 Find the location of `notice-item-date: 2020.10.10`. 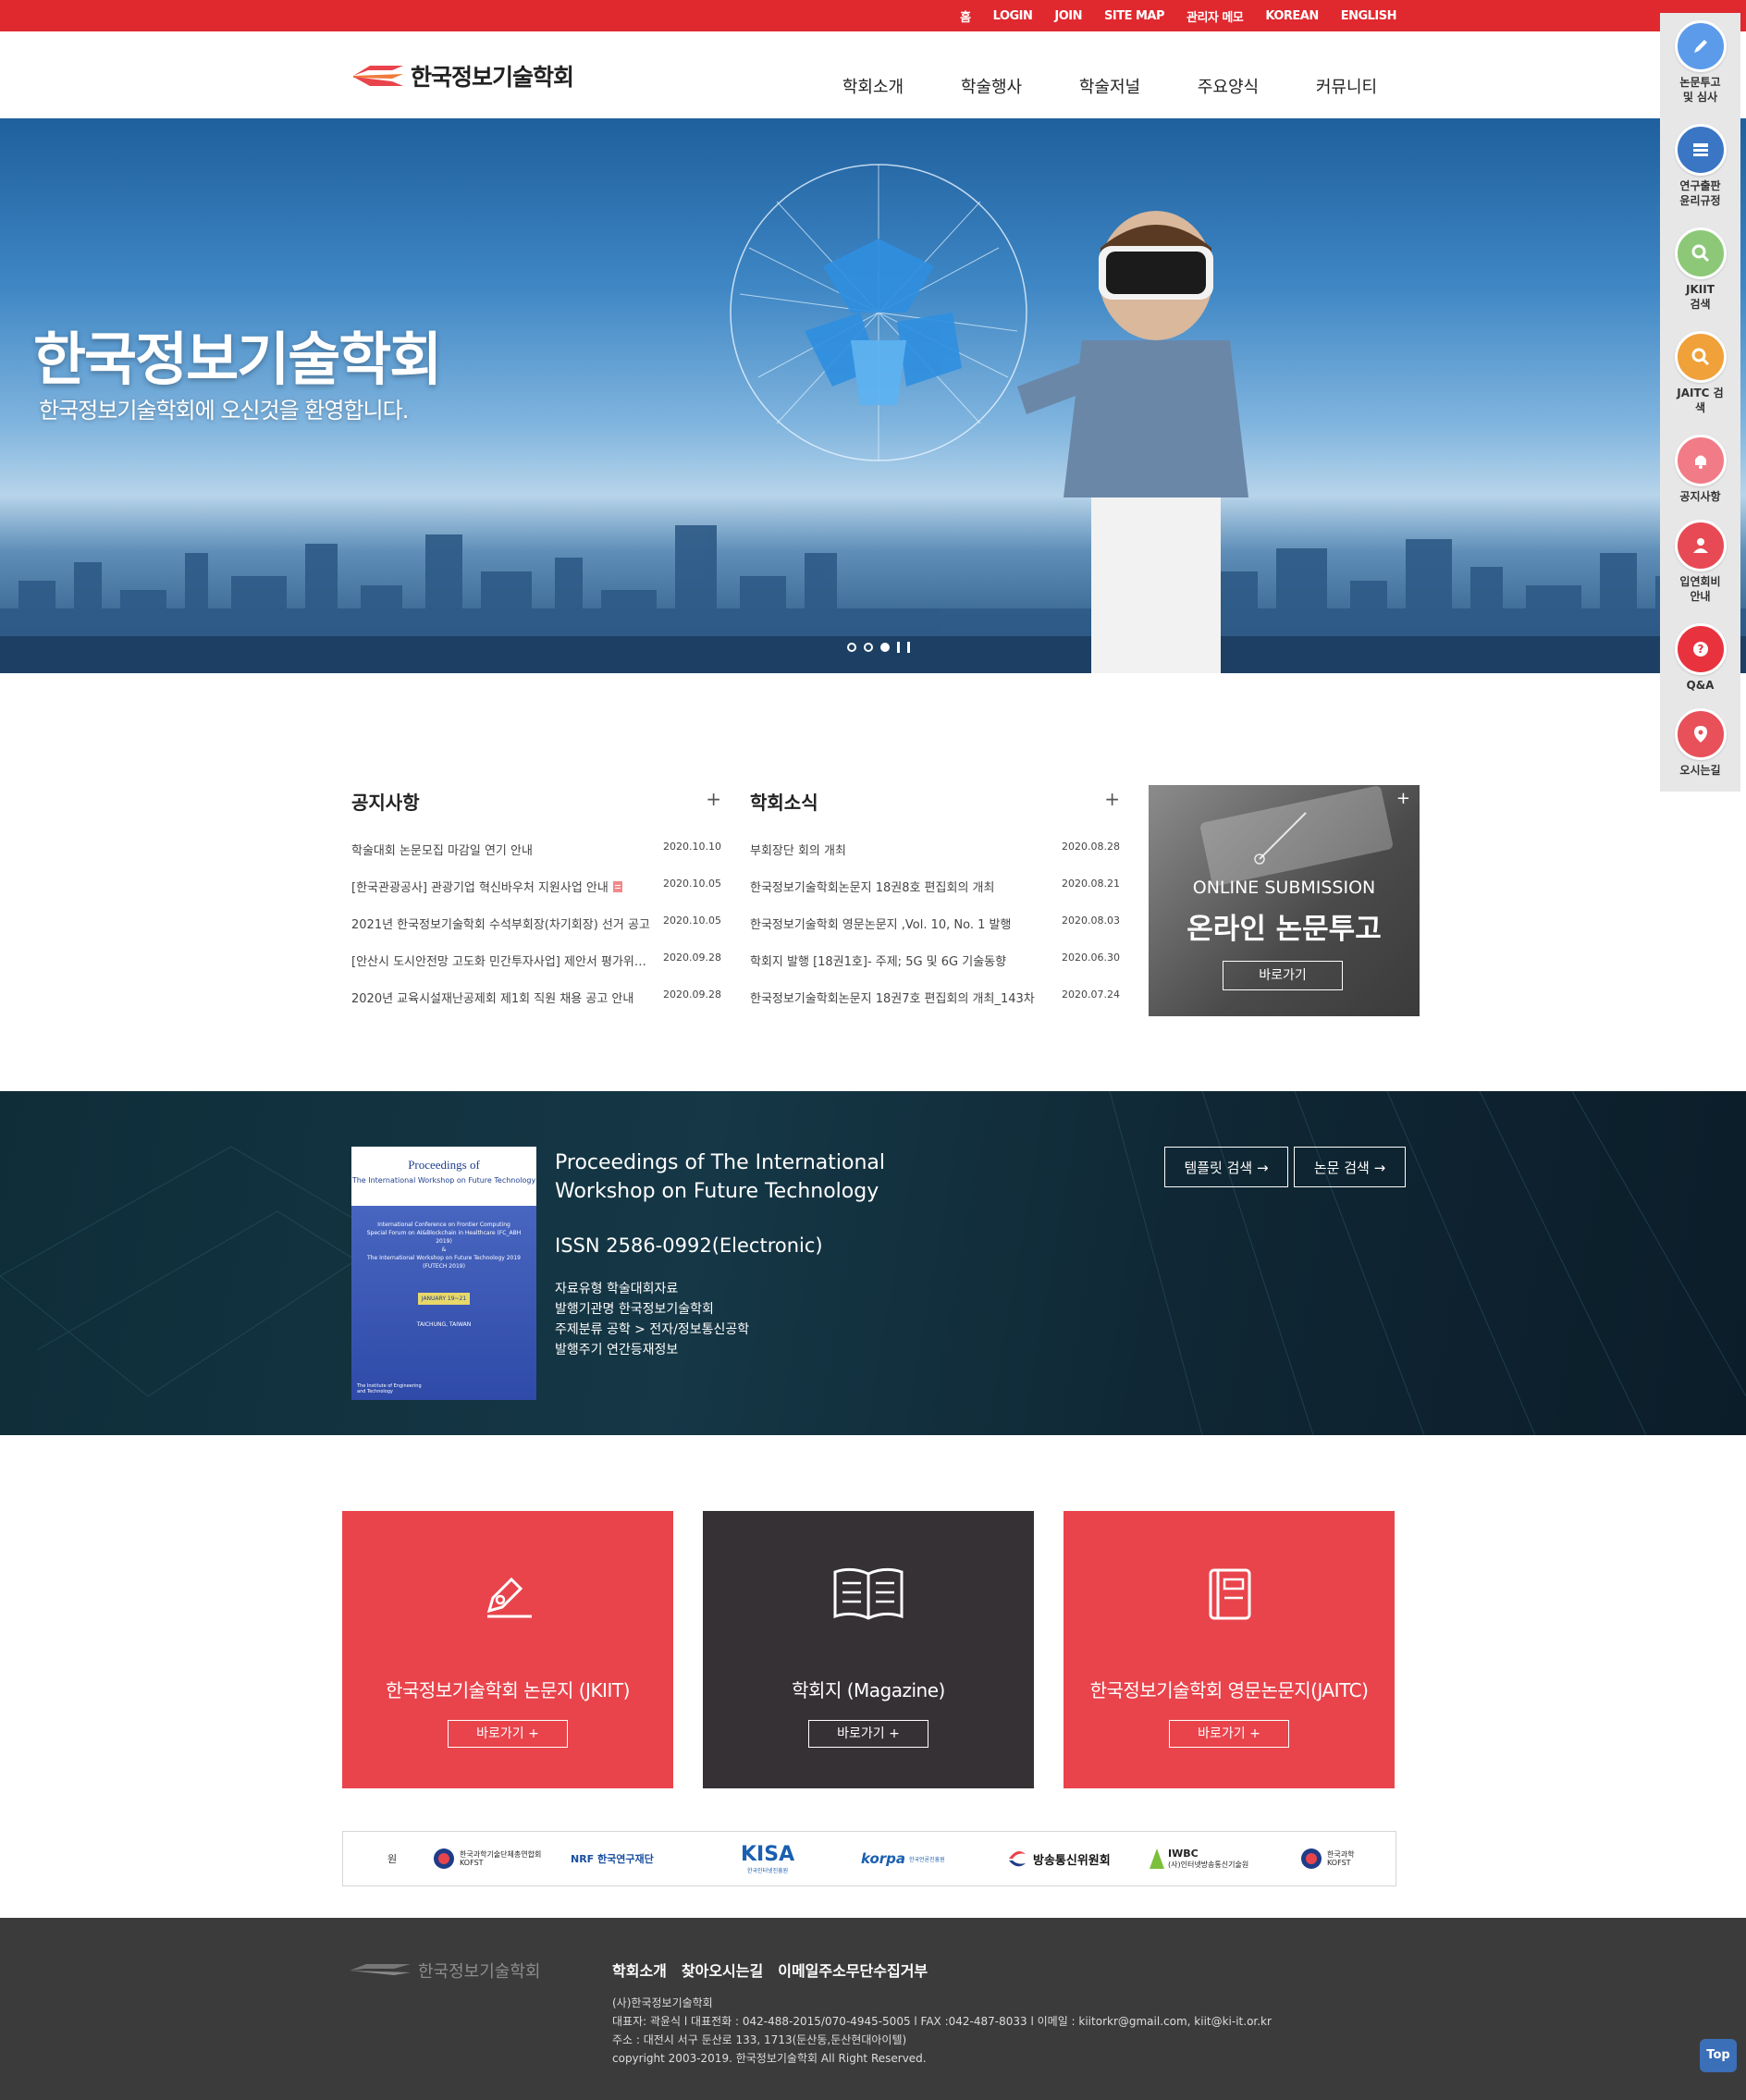

notice-item-date: 2020.10.10 is located at coordinates (692, 847).